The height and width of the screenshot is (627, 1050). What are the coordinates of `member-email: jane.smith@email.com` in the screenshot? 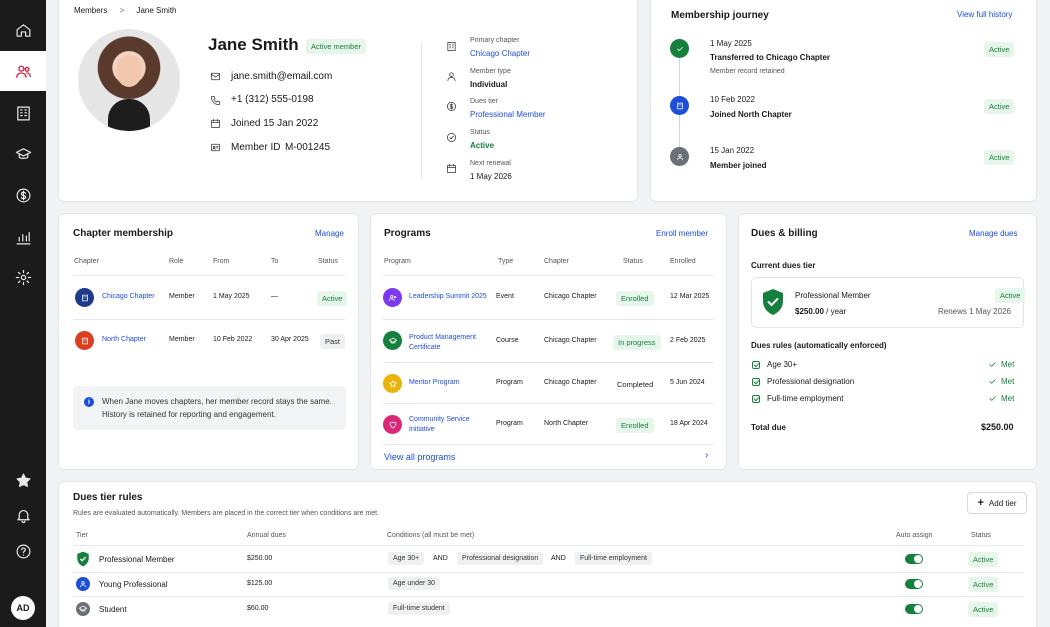 It's located at (281, 76).